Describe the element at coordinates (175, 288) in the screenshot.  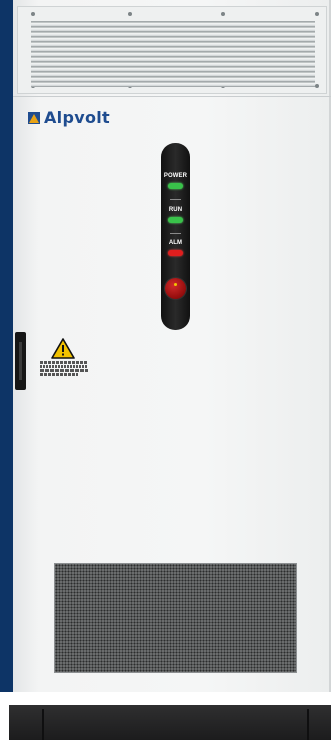
I see `emergency-stop-button` at that location.